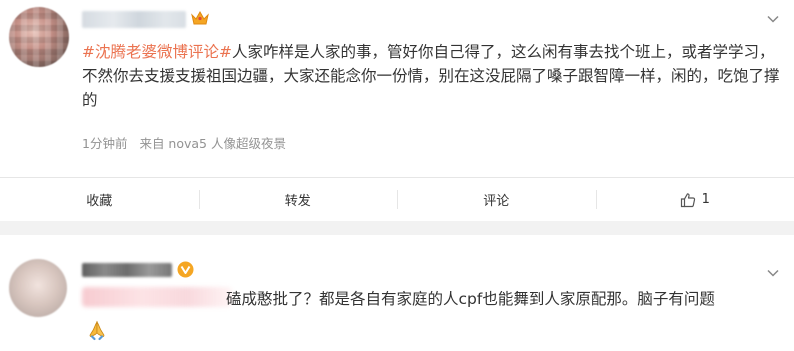  I want to click on like-count: 1, so click(705, 199).